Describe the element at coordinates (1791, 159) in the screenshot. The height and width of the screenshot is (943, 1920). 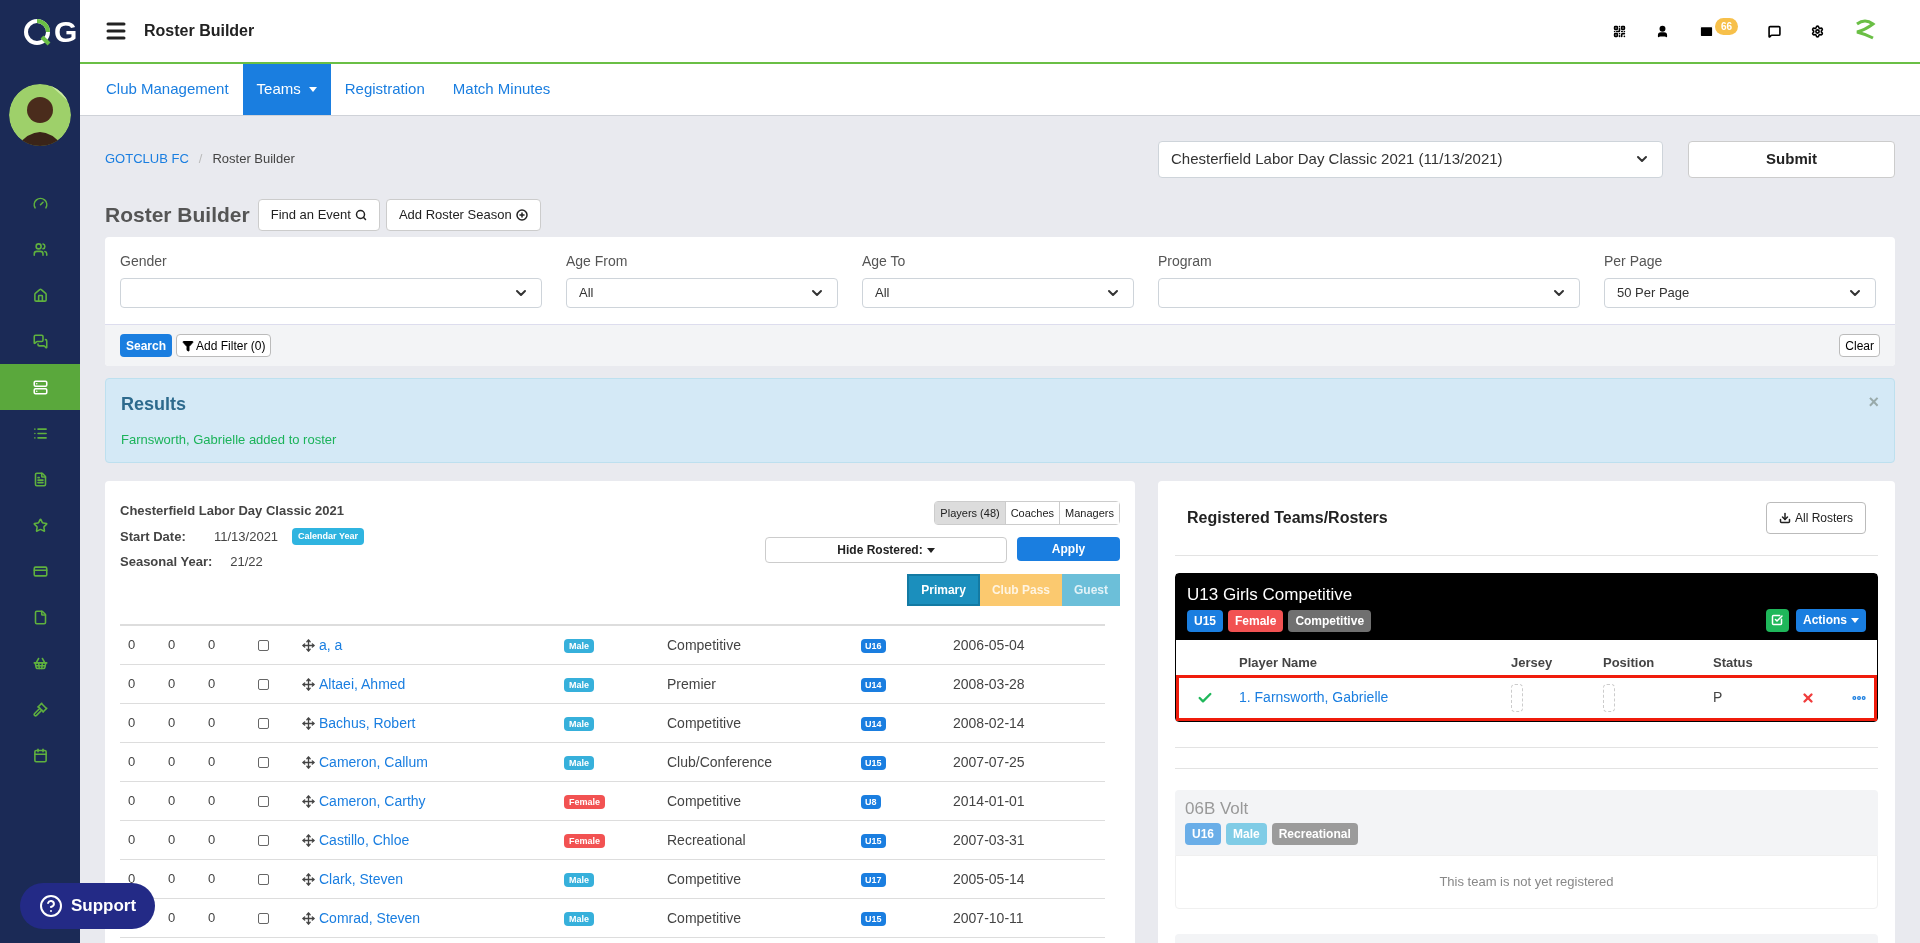
I see `submit-button: Submit` at that location.